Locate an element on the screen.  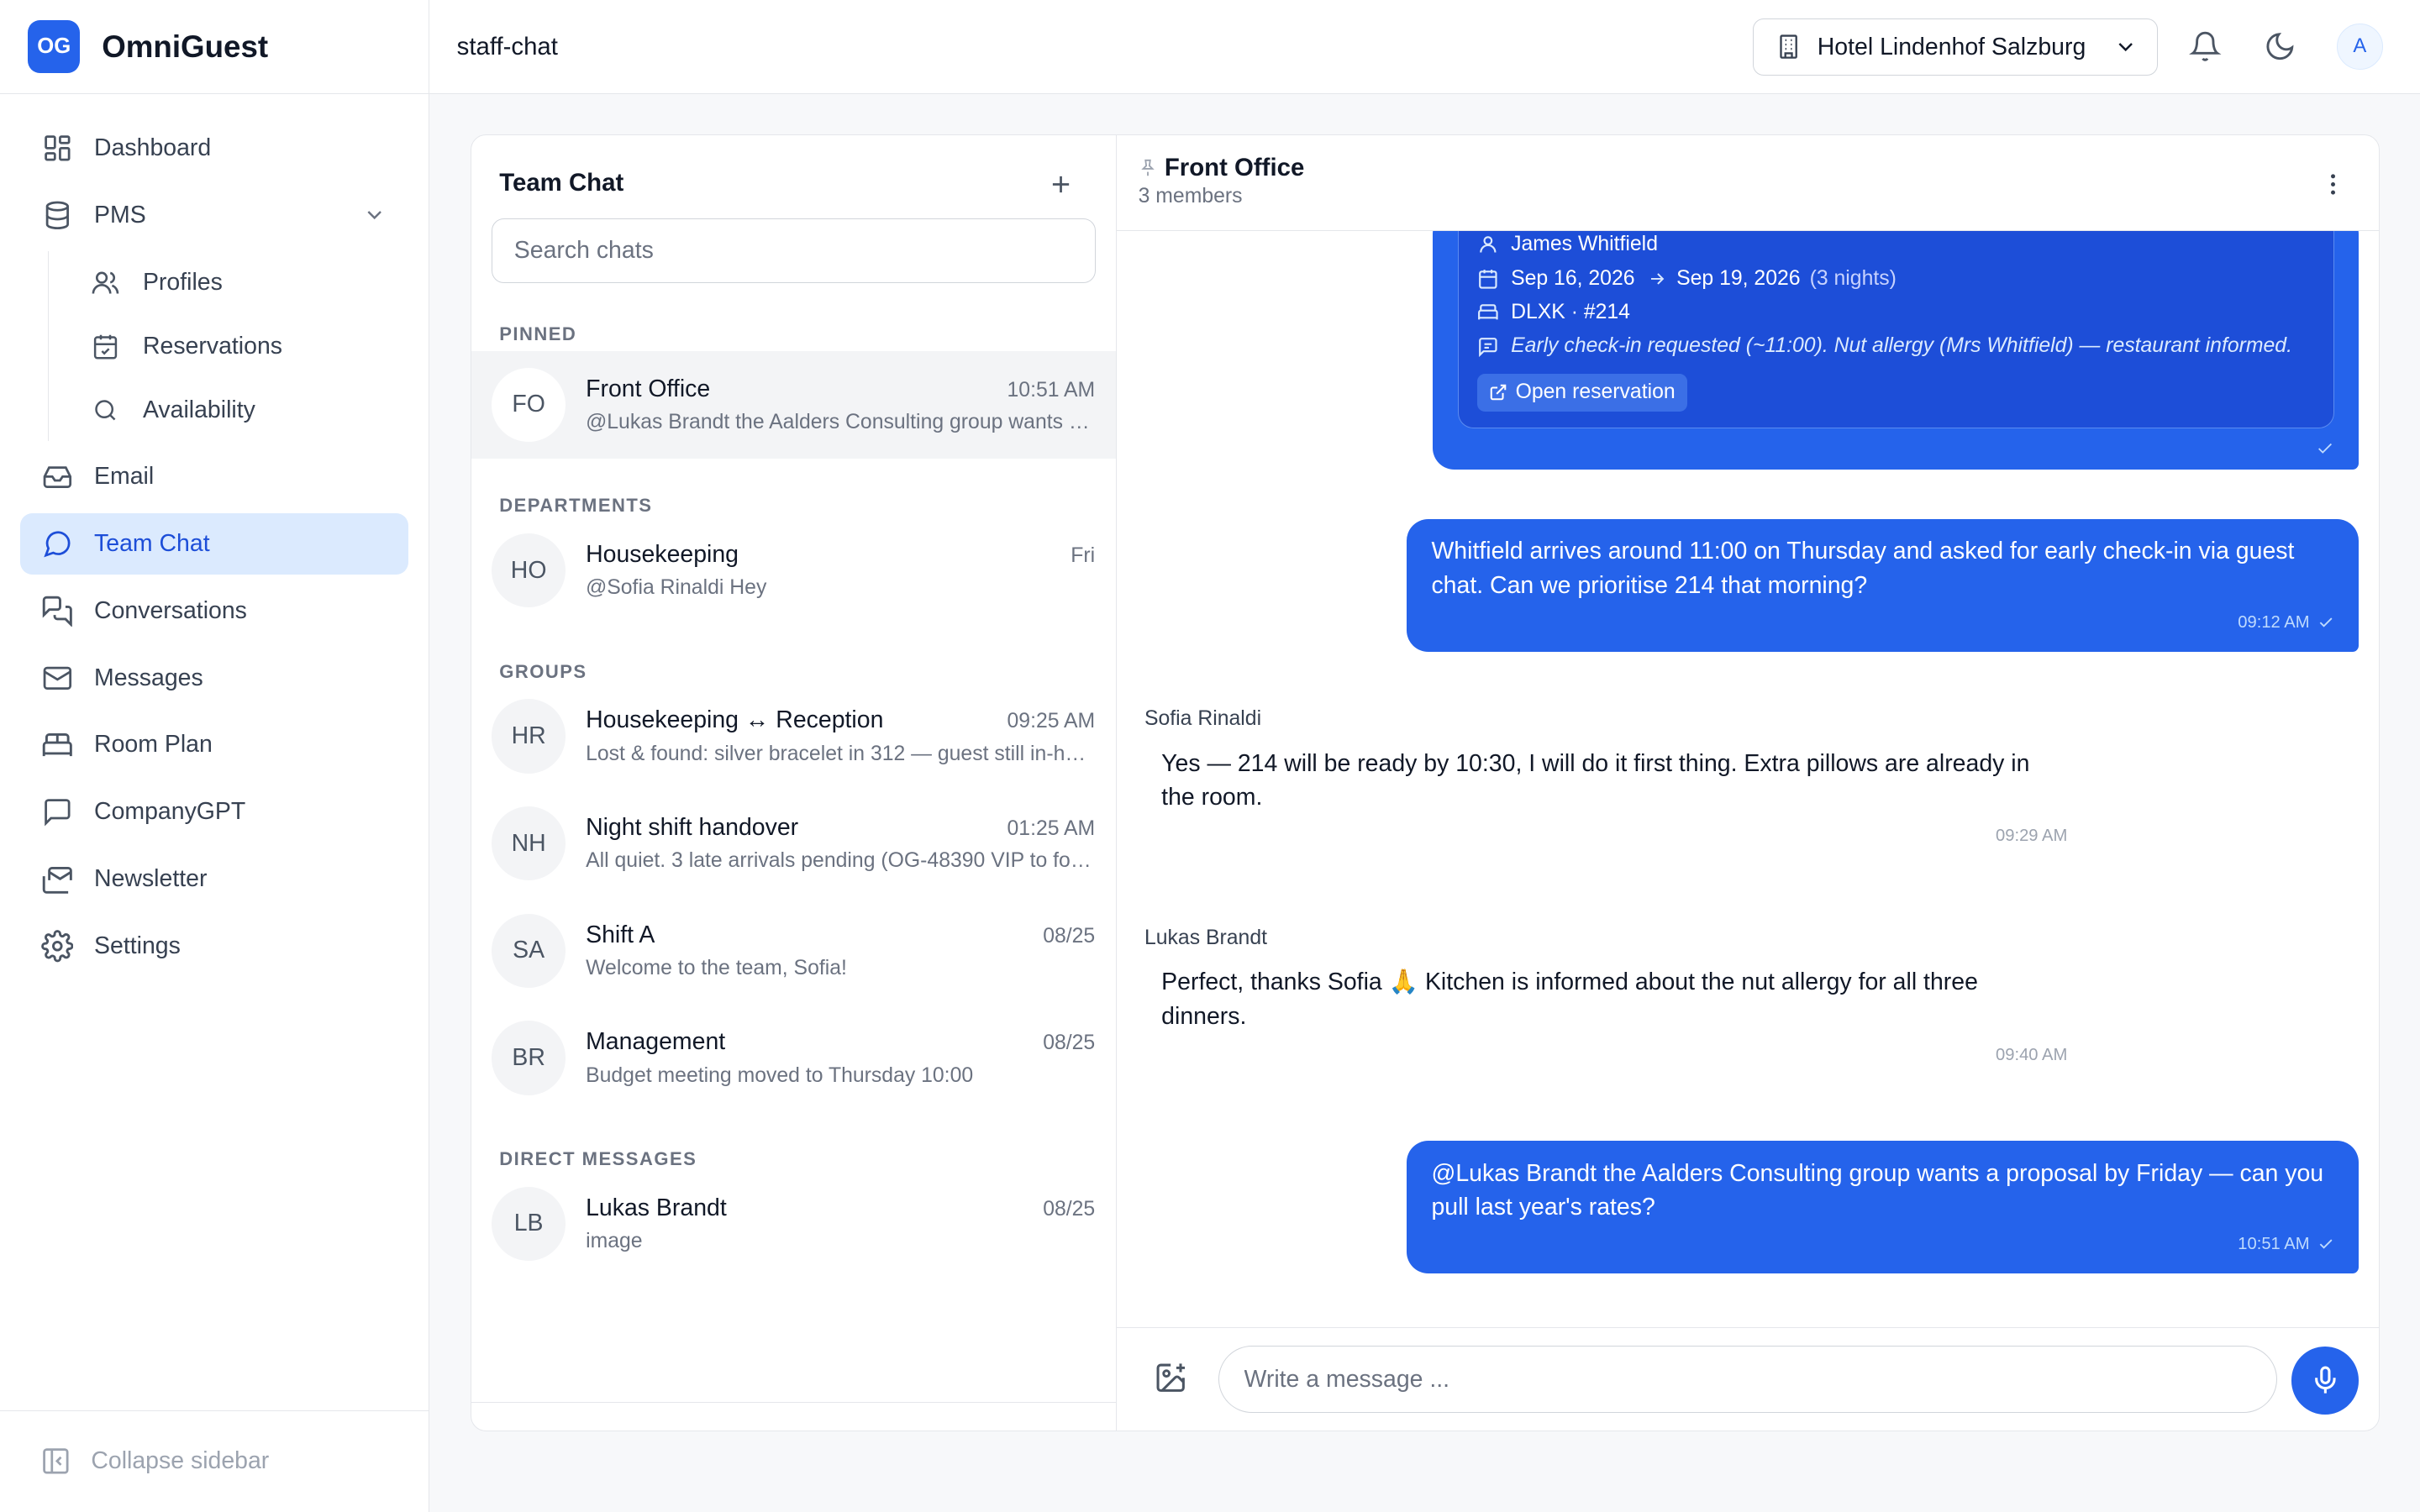
database-icon is located at coordinates (57, 215).